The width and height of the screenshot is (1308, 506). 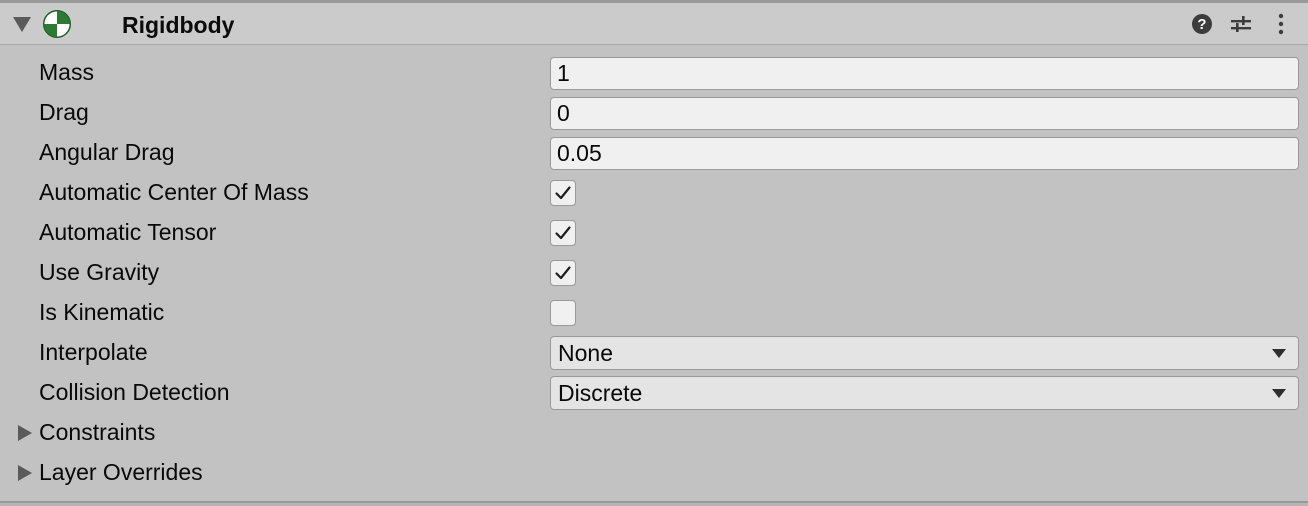 What do you see at coordinates (99, 272) in the screenshot?
I see `use-gravity-label: Use Gravity` at bounding box center [99, 272].